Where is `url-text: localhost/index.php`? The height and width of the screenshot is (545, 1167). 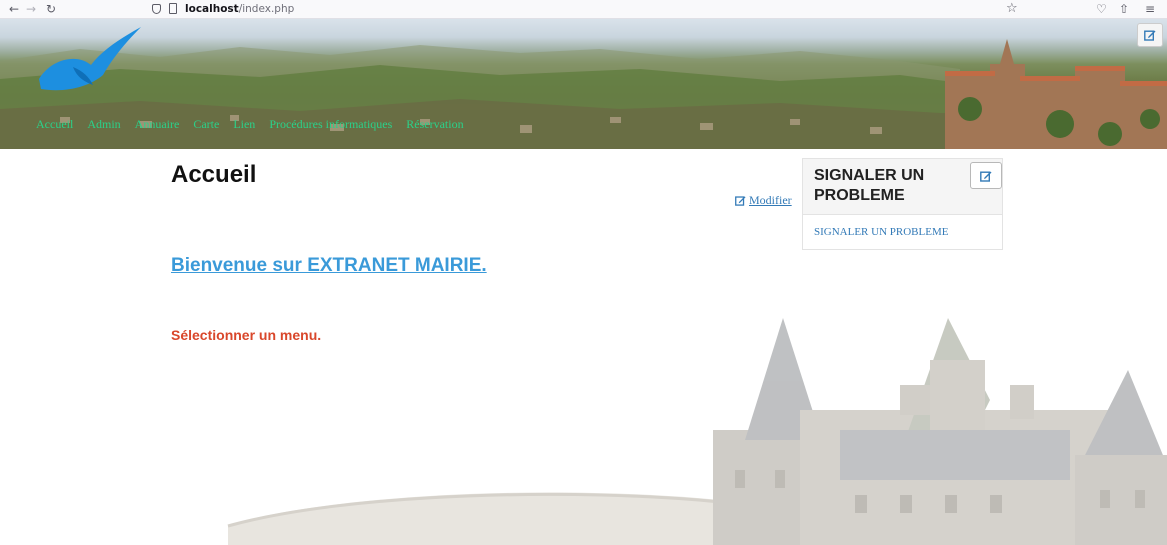
url-text: localhost/index.php is located at coordinates (239, 9).